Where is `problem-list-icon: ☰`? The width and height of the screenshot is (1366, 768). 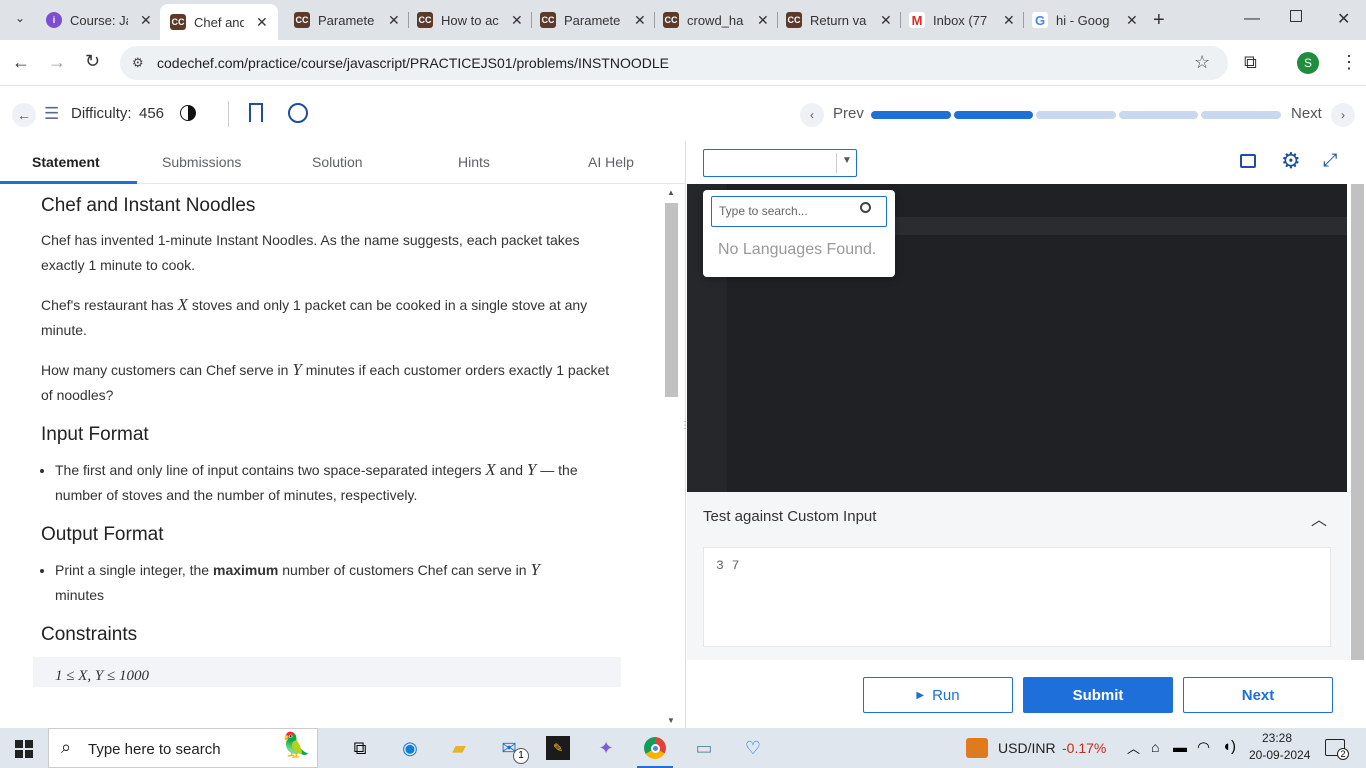
problem-list-icon: ☰ is located at coordinates (51, 114).